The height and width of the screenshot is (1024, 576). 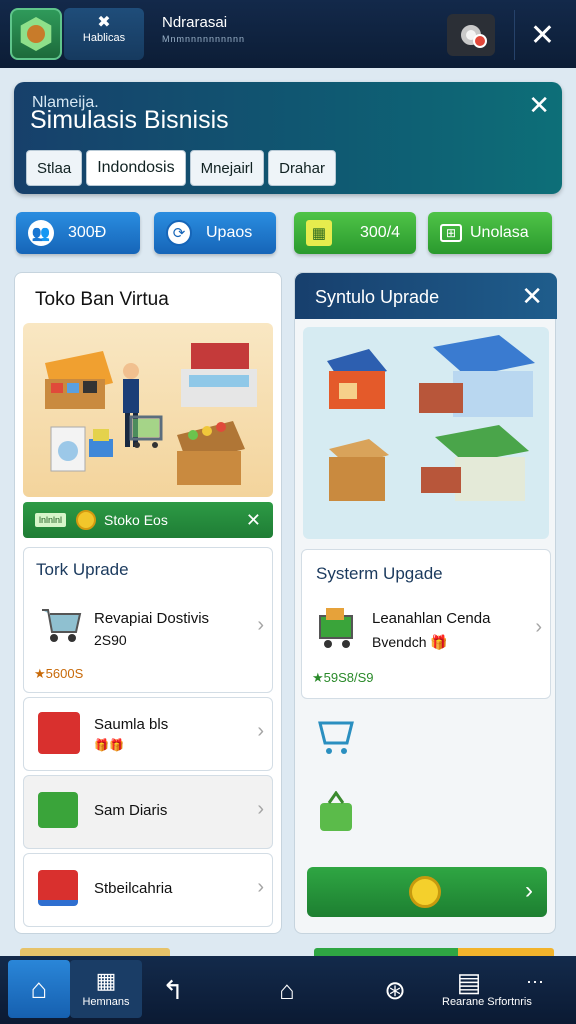 I want to click on shop-illustration, so click(x=148, y=410).